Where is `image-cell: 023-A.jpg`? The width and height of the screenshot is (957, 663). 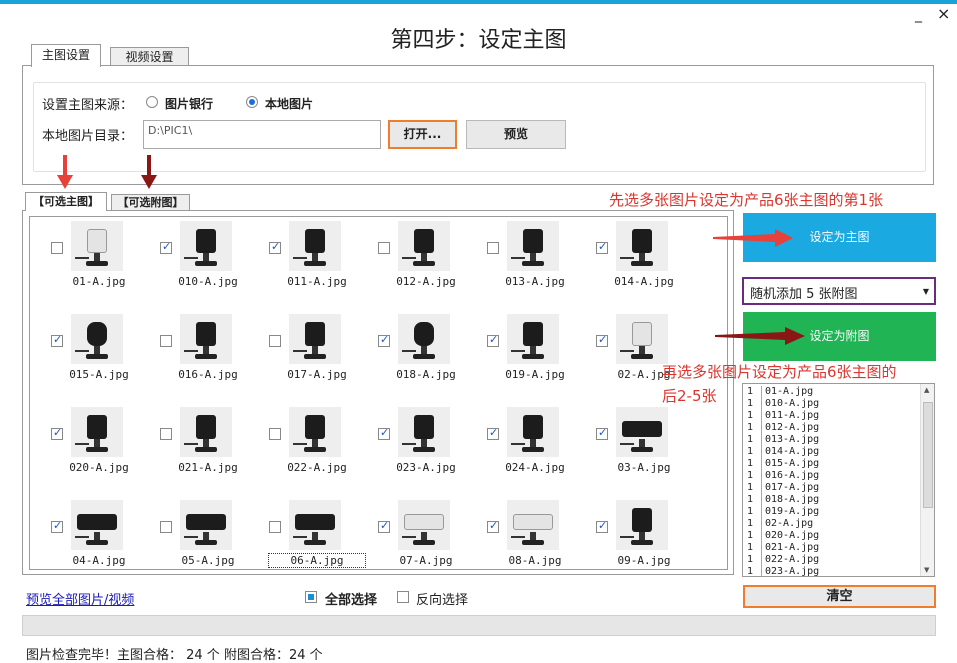 image-cell: 023-A.jpg is located at coordinates (433, 452).